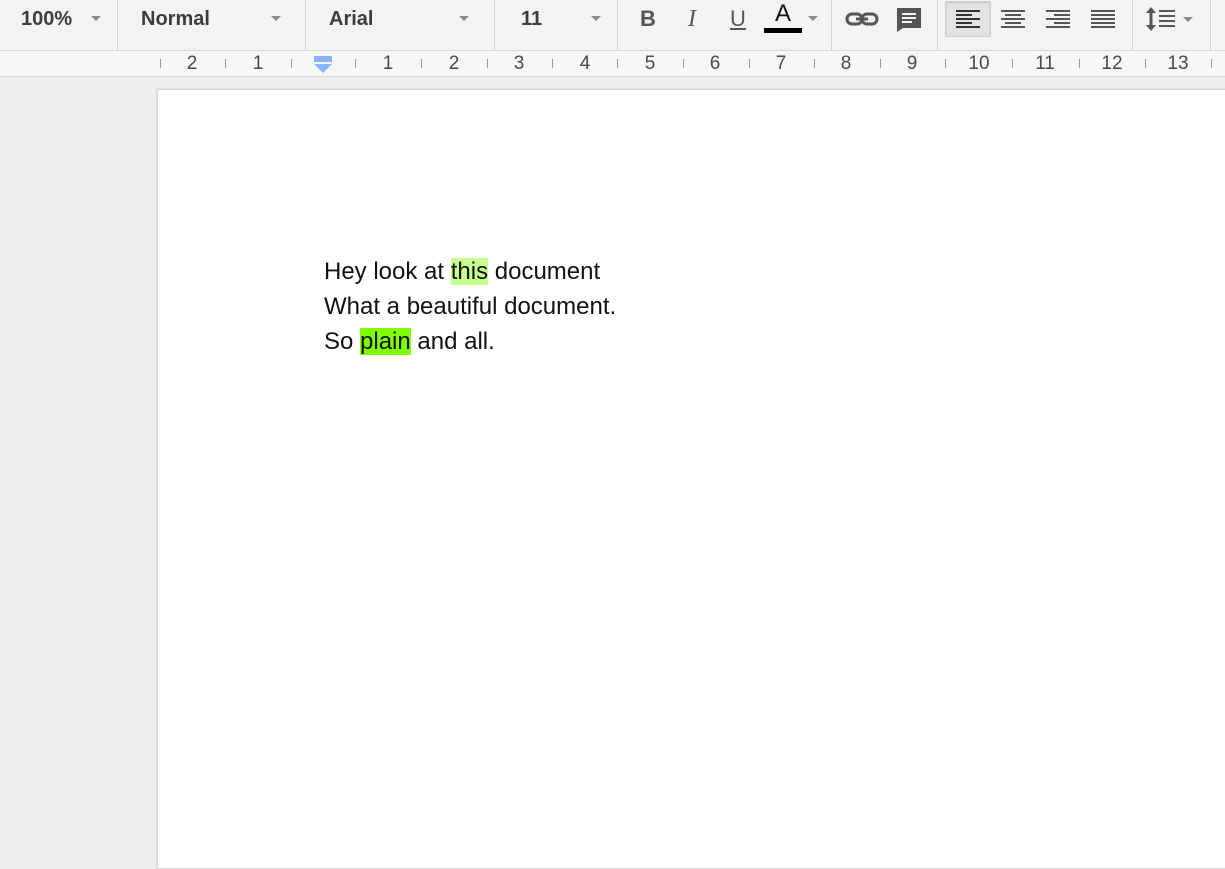  I want to click on comment-icon, so click(909, 20).